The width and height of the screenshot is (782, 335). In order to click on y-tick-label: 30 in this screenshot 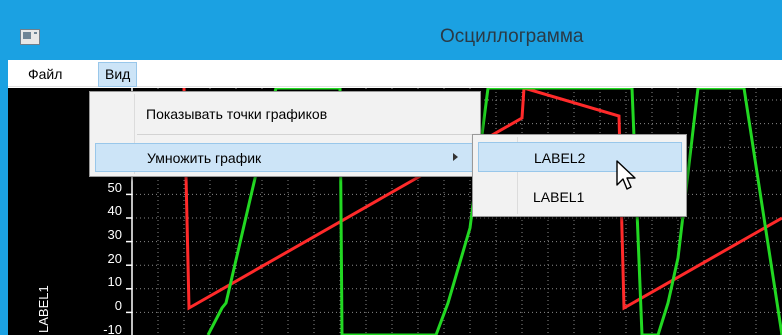, I will do `click(114, 234)`.